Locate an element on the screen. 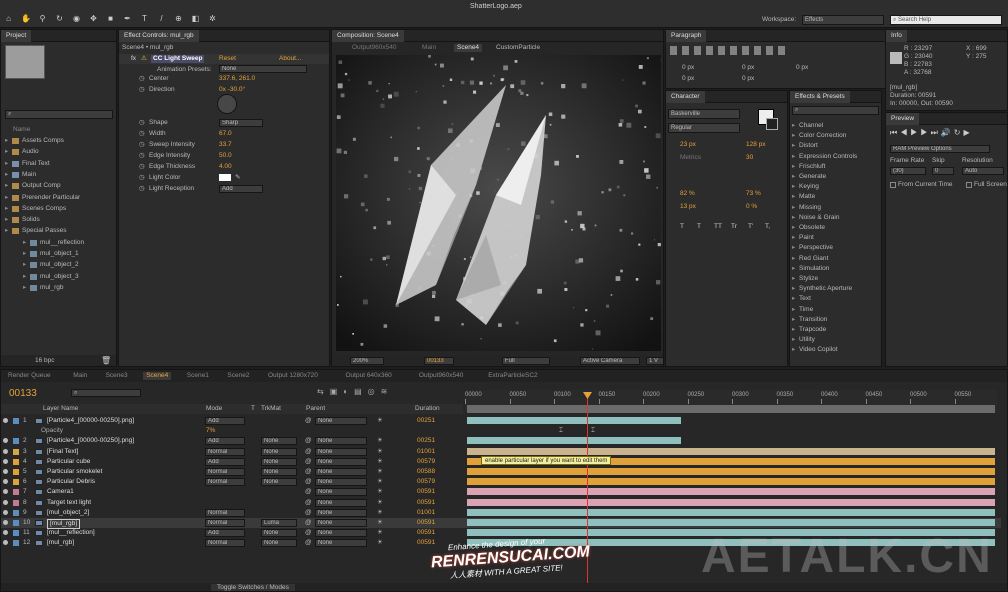 The height and width of the screenshot is (592, 1008). tab-info: Info is located at coordinates (896, 36).